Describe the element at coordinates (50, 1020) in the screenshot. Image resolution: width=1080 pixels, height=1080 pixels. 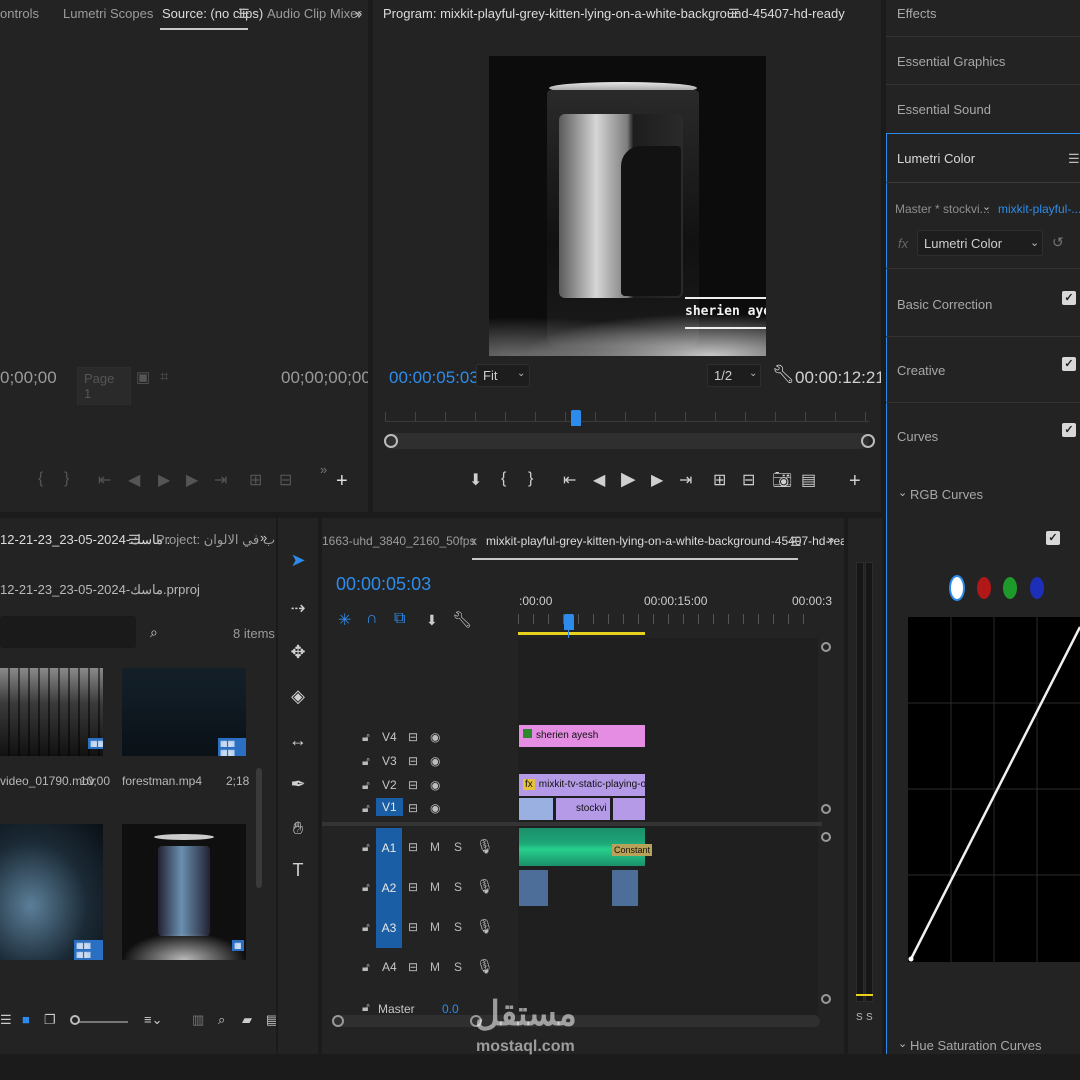
I see `freeform-view-icon: ❐` at that location.